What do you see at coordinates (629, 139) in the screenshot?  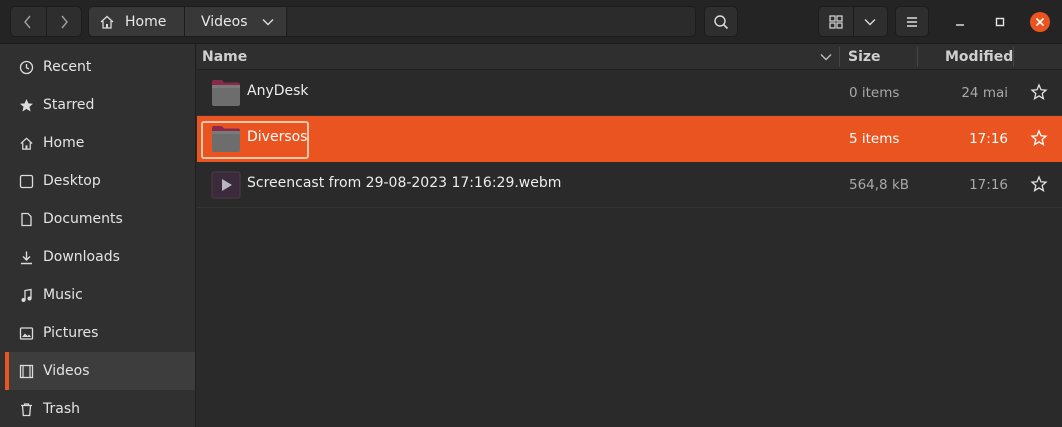 I see `list-item-selected: Diversos 5 items 17:16` at bounding box center [629, 139].